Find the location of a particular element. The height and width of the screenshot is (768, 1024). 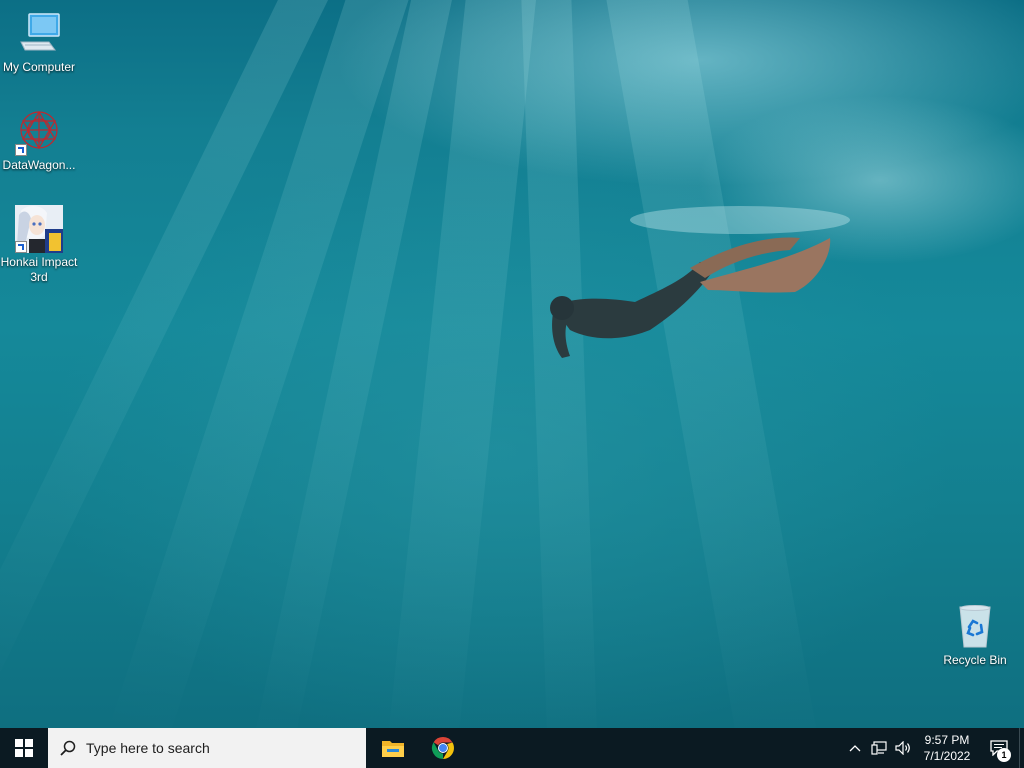

windows-start-icon is located at coordinates (24, 748).